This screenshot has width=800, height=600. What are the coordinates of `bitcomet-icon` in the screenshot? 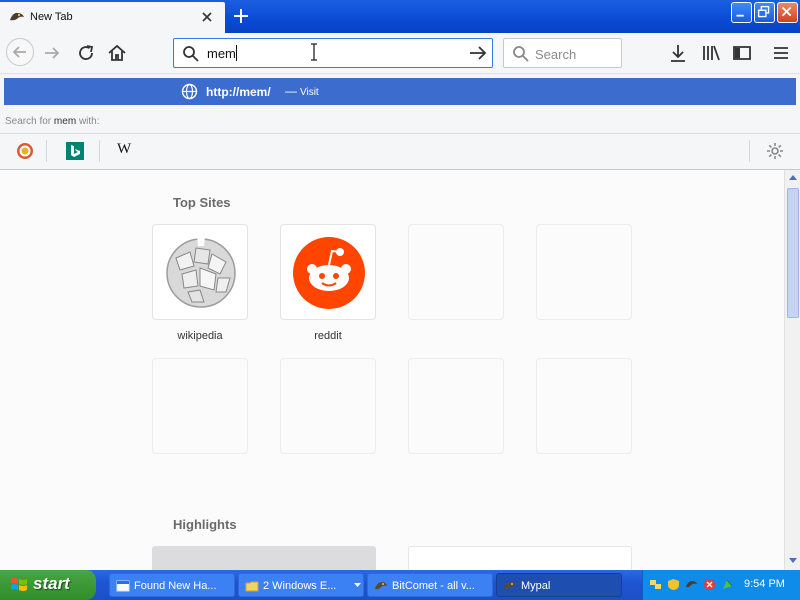 It's located at (381, 586).